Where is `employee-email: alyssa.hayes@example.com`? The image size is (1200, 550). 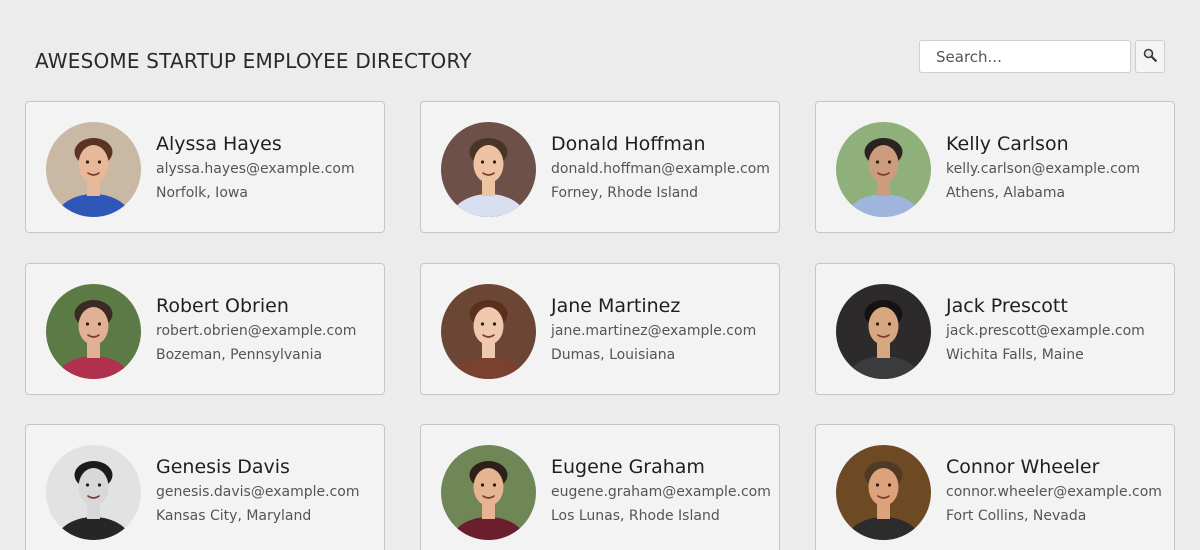 employee-email: alyssa.hayes@example.com is located at coordinates (255, 169).